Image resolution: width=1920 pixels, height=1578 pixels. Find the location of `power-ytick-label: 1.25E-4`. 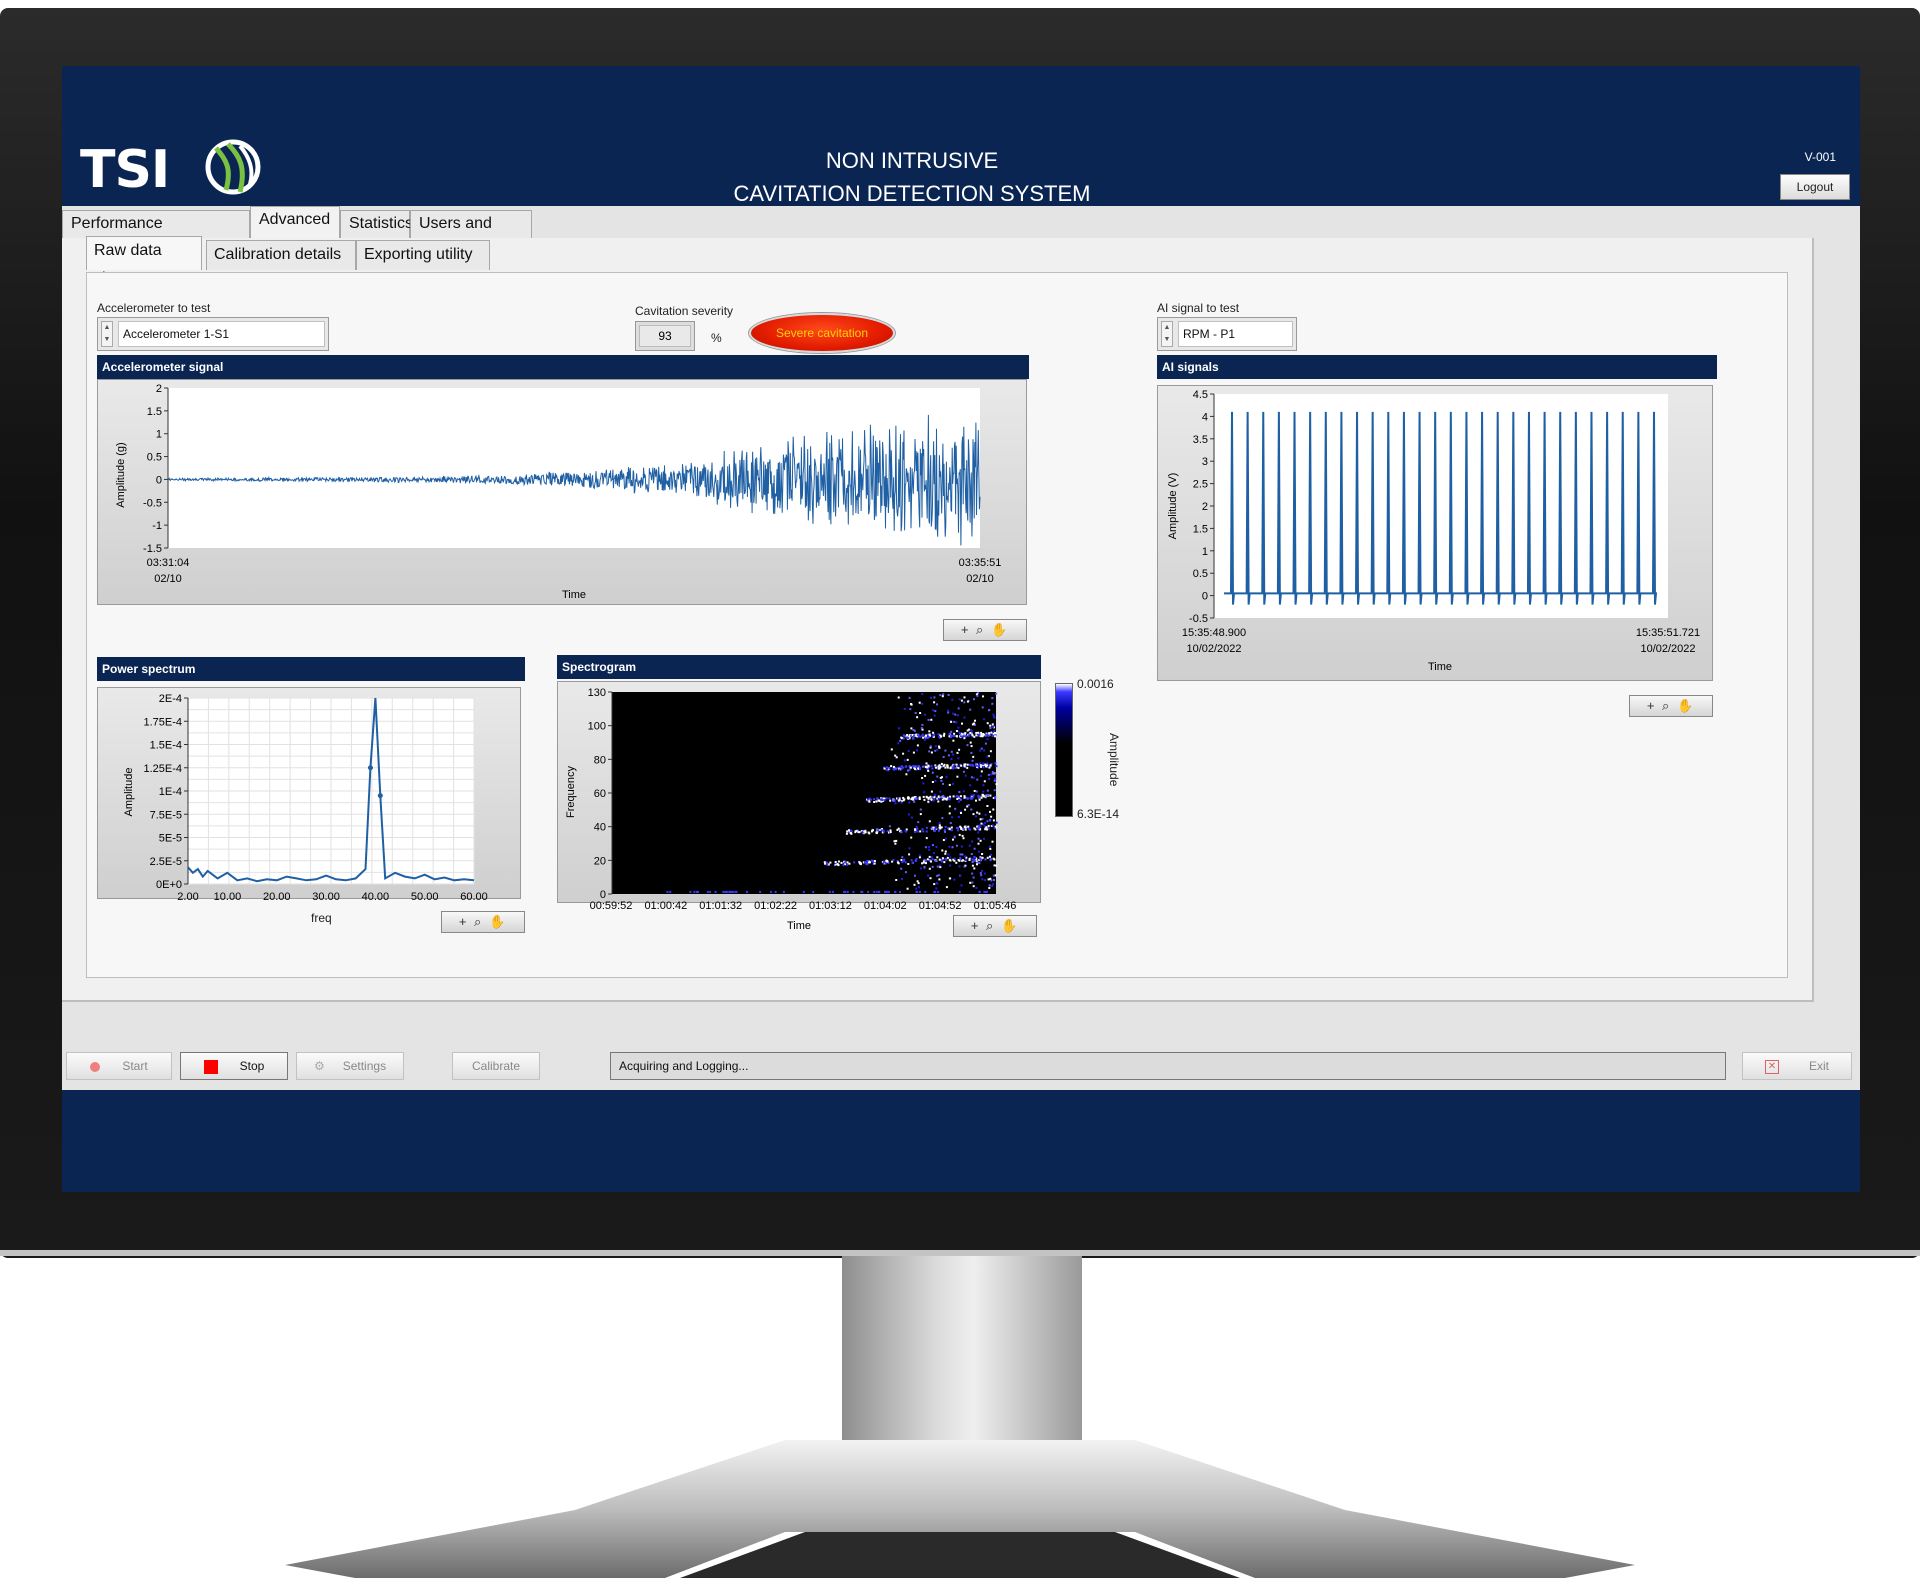

power-ytick-label: 1.25E-4 is located at coordinates (162, 769).